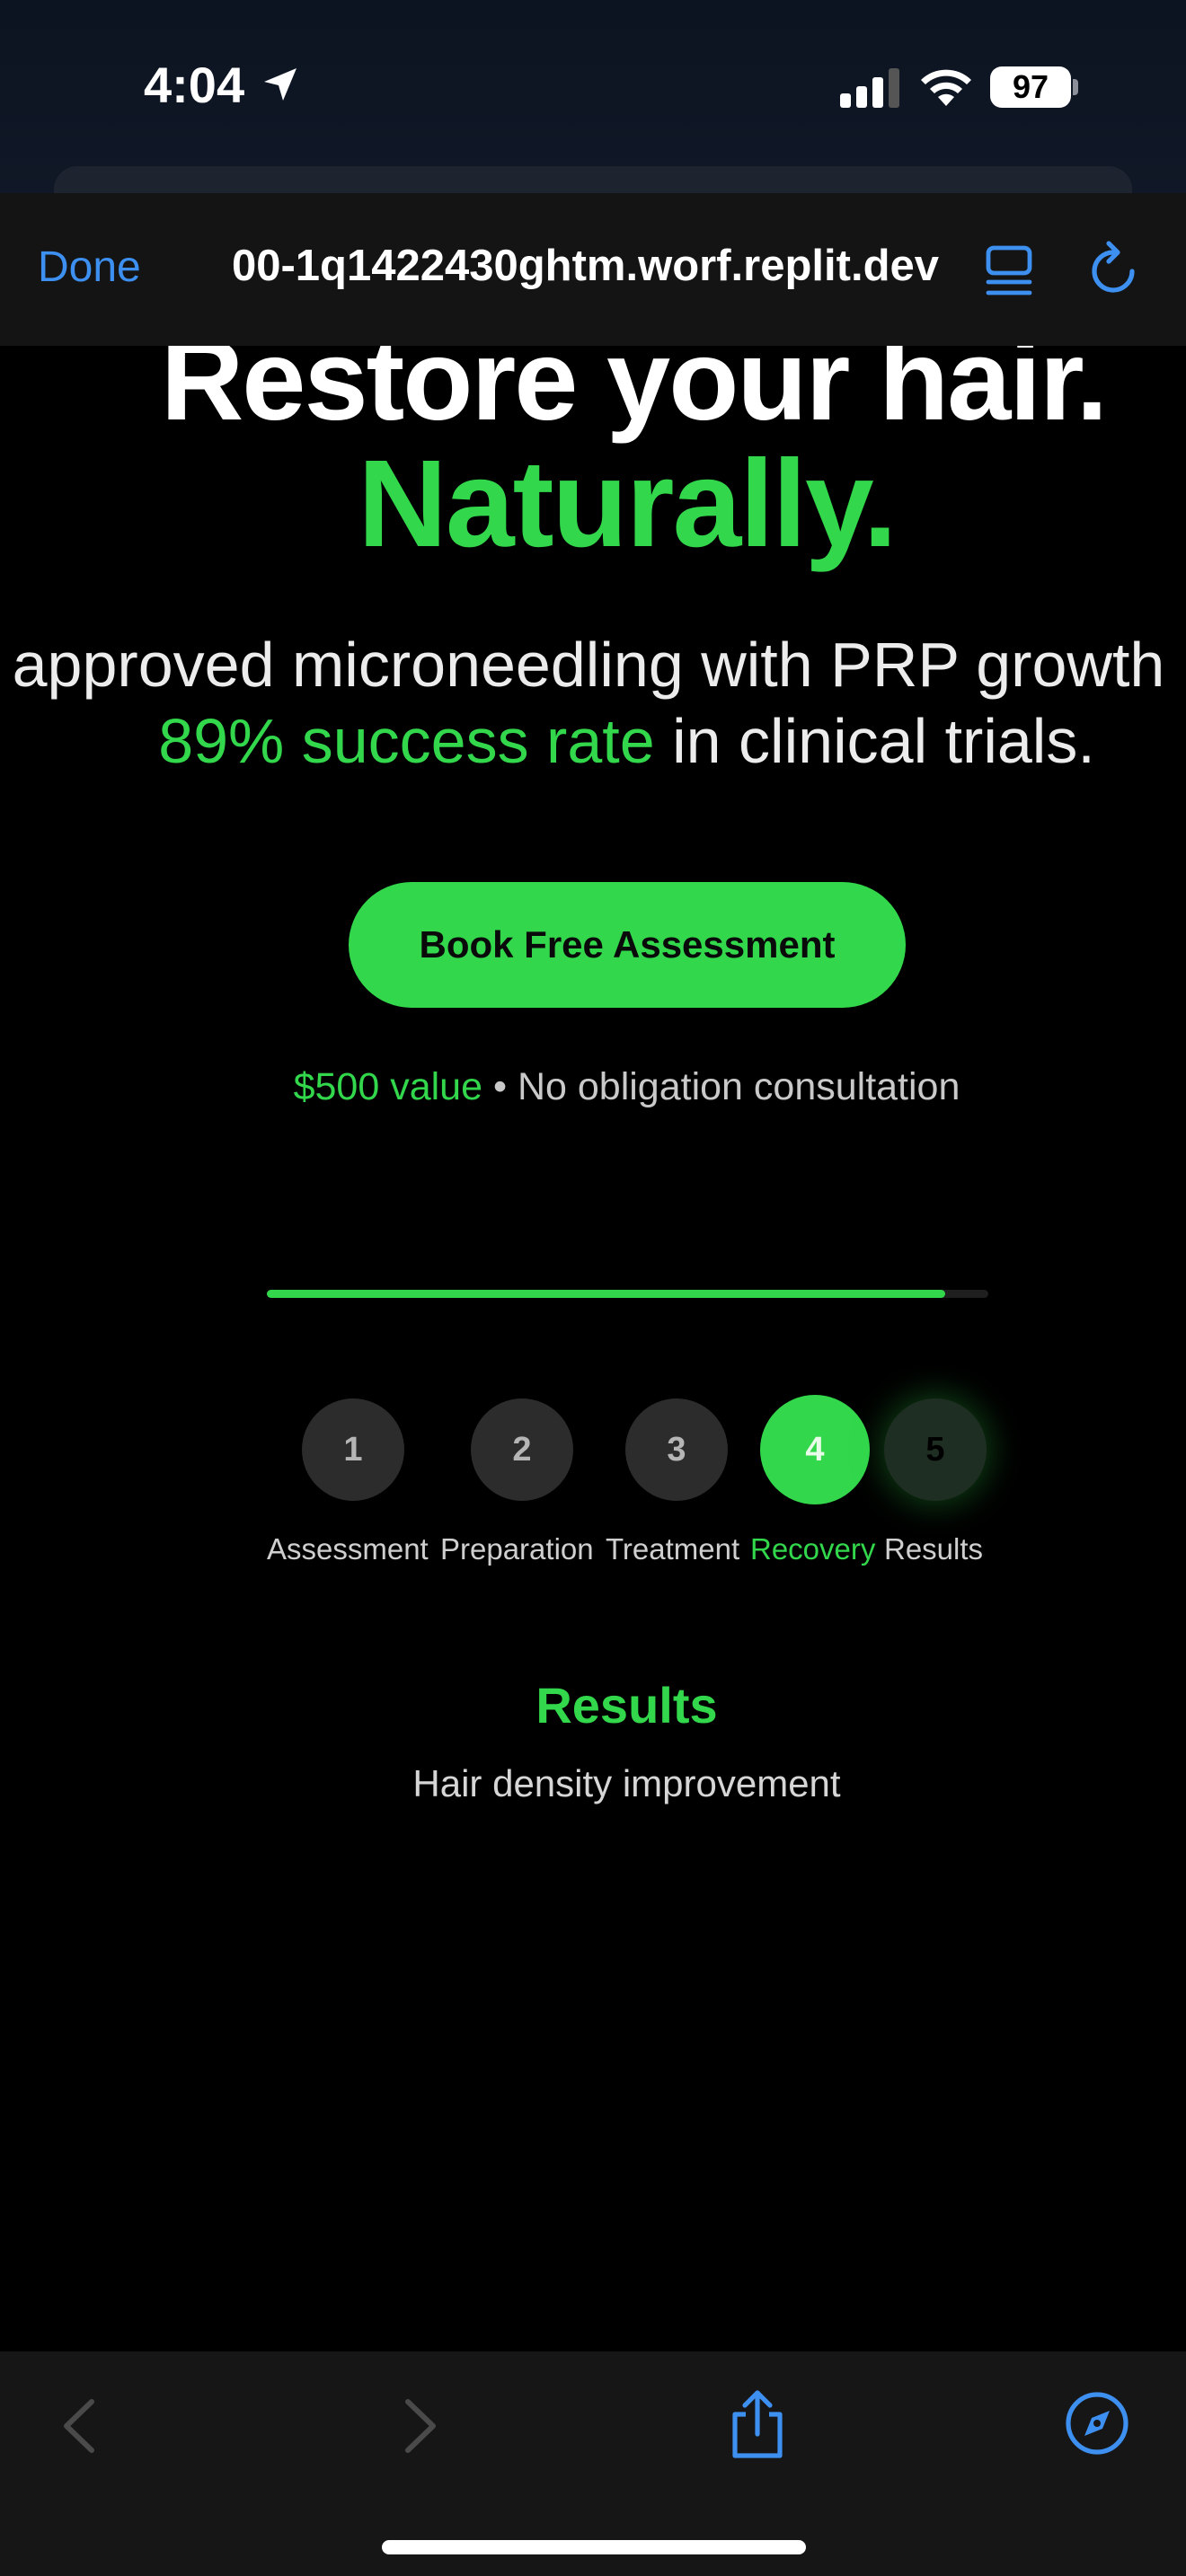 Image resolution: width=1186 pixels, height=2576 pixels. I want to click on cellular-signal-icon, so click(869, 88).